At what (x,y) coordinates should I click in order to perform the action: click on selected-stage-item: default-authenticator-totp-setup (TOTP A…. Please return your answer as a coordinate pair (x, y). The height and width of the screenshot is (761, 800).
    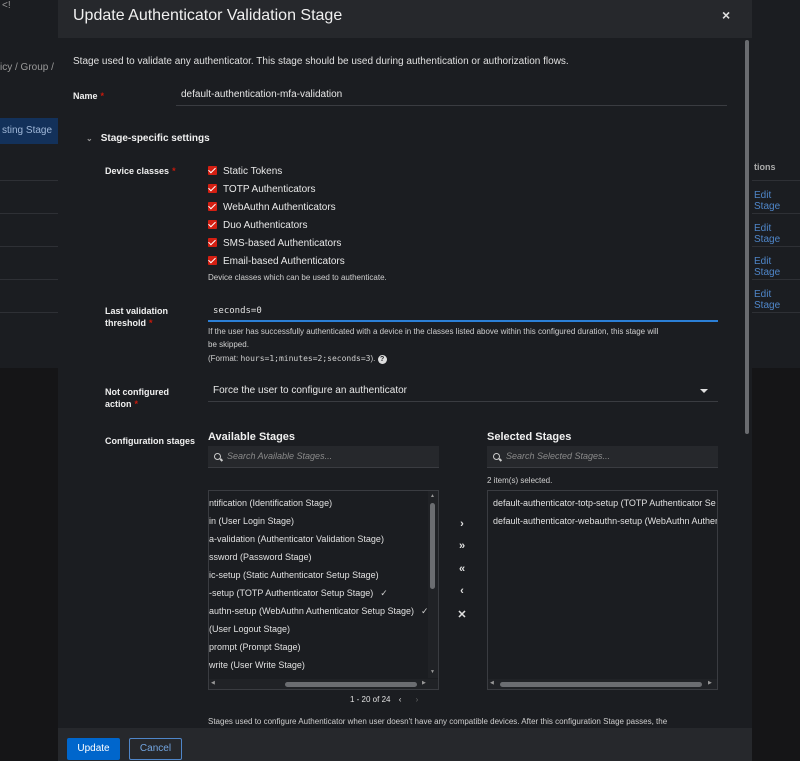
    Looking at the image, I should click on (604, 503).